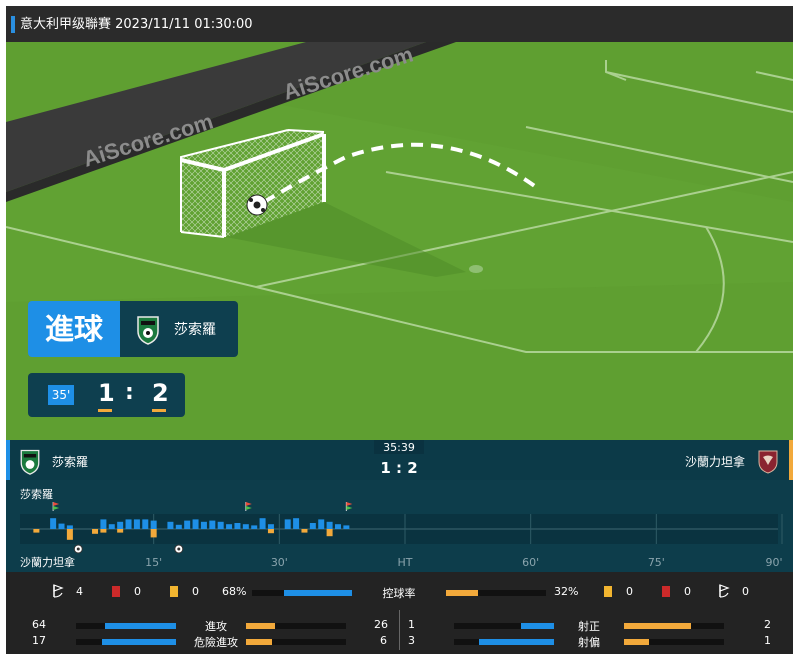 This screenshot has height=658, width=799. I want to click on away-on-target-bar, so click(674, 626).